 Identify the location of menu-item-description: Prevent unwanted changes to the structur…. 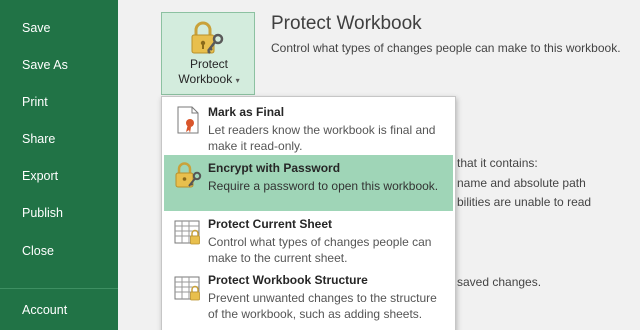
(322, 306).